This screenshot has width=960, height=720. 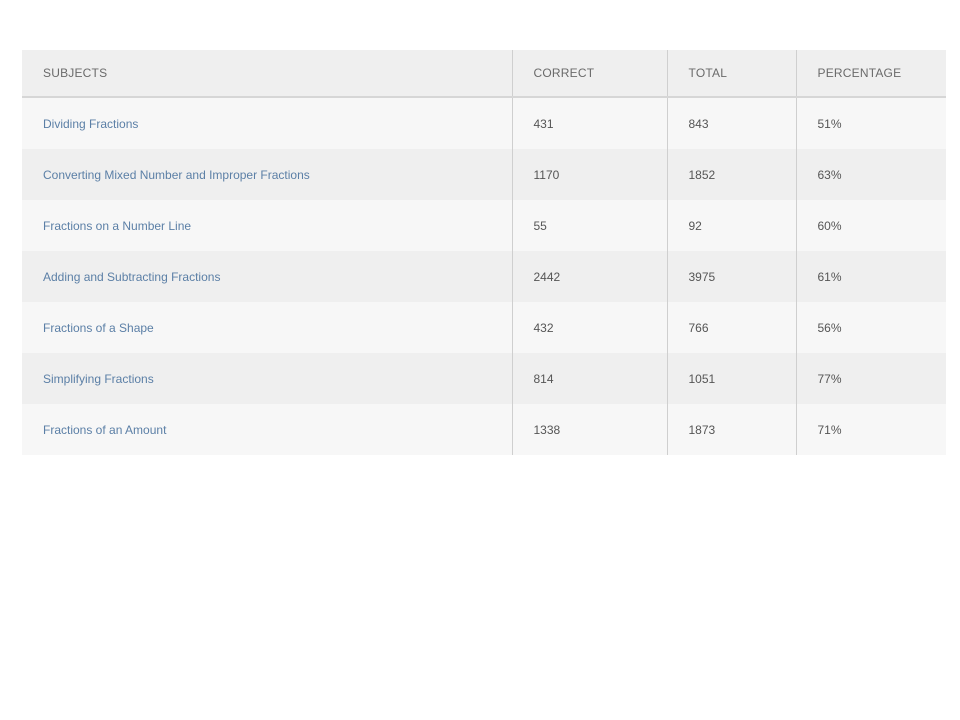 I want to click on total-cell: 843, so click(x=731, y=123).